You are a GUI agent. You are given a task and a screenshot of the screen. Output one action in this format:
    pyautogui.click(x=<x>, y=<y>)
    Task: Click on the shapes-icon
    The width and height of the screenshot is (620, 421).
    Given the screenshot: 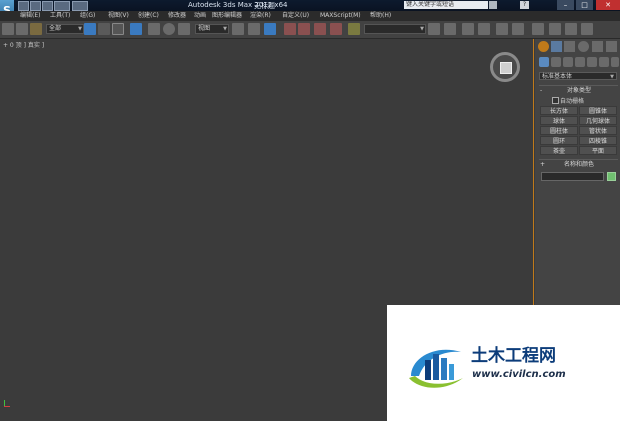 What is the action you would take?
    pyautogui.click(x=556, y=62)
    